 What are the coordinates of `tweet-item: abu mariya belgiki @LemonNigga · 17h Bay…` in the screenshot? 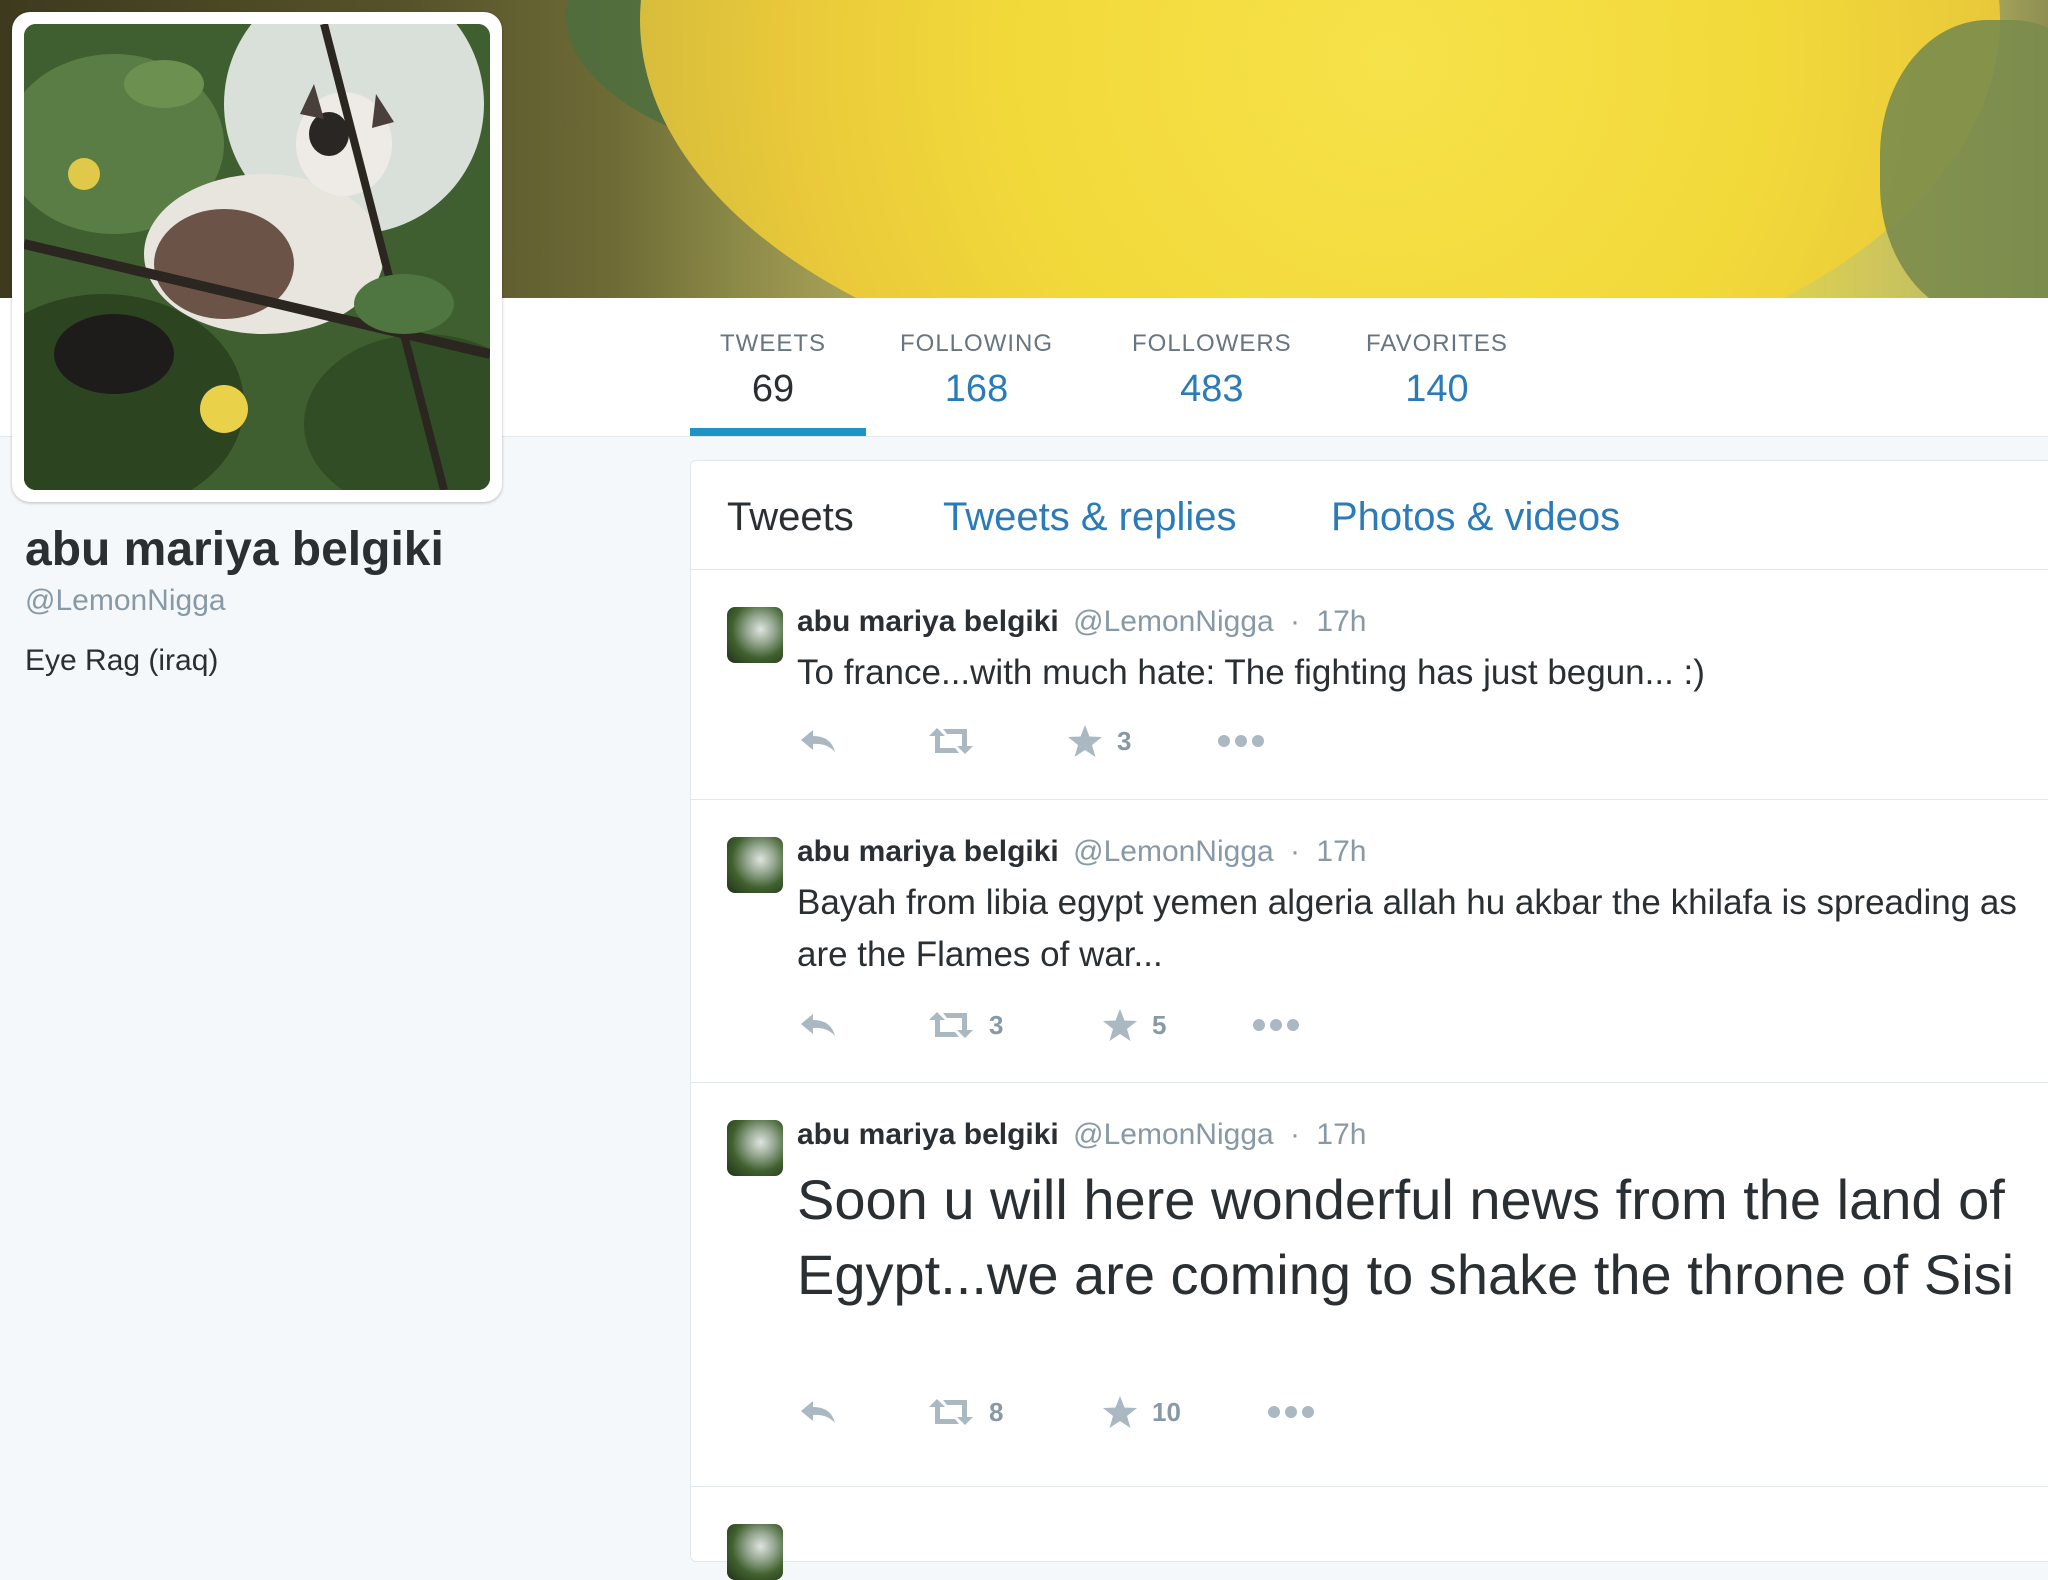 It's located at (1369, 941).